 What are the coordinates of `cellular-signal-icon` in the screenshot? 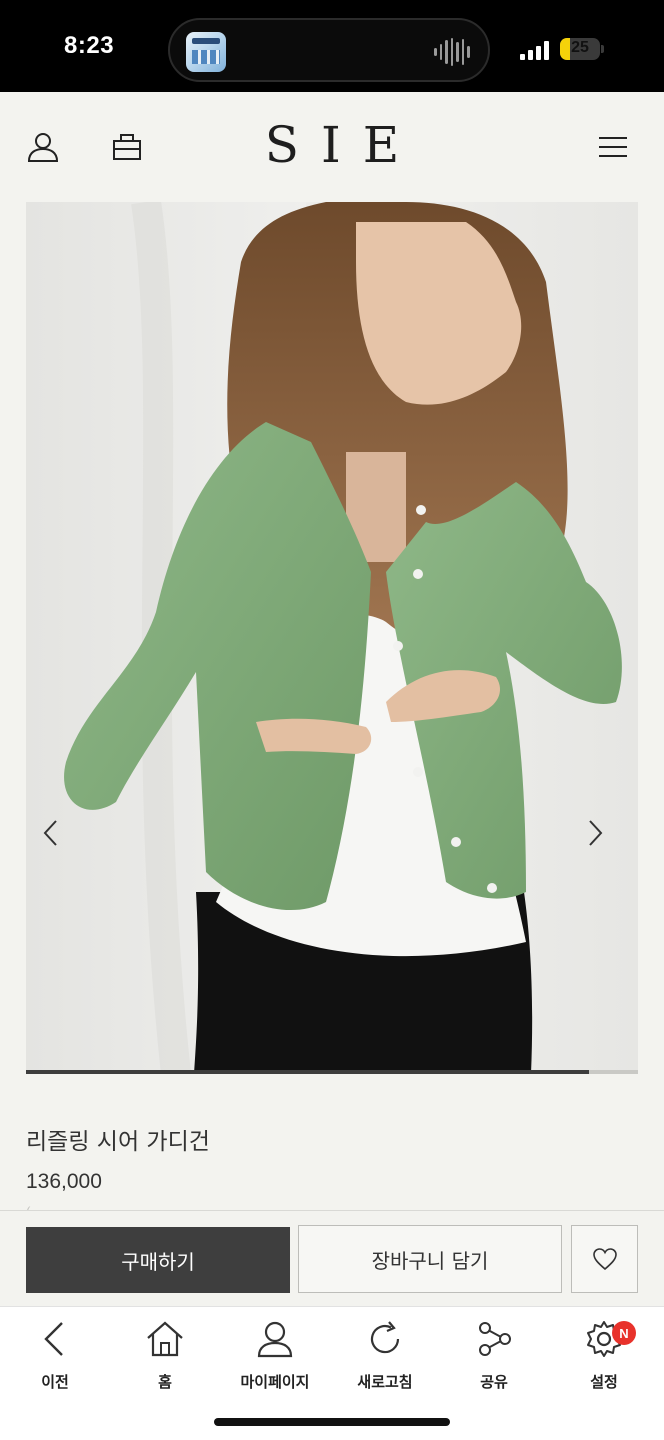 It's located at (536, 50).